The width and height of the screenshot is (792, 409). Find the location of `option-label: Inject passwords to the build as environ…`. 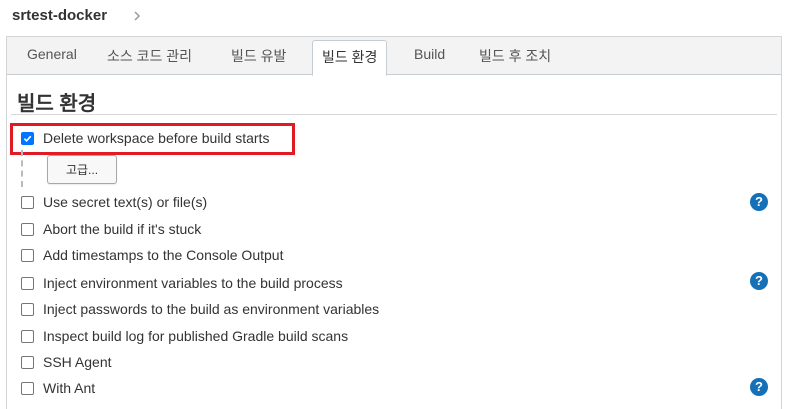

option-label: Inject passwords to the build as environ… is located at coordinates (211, 309).